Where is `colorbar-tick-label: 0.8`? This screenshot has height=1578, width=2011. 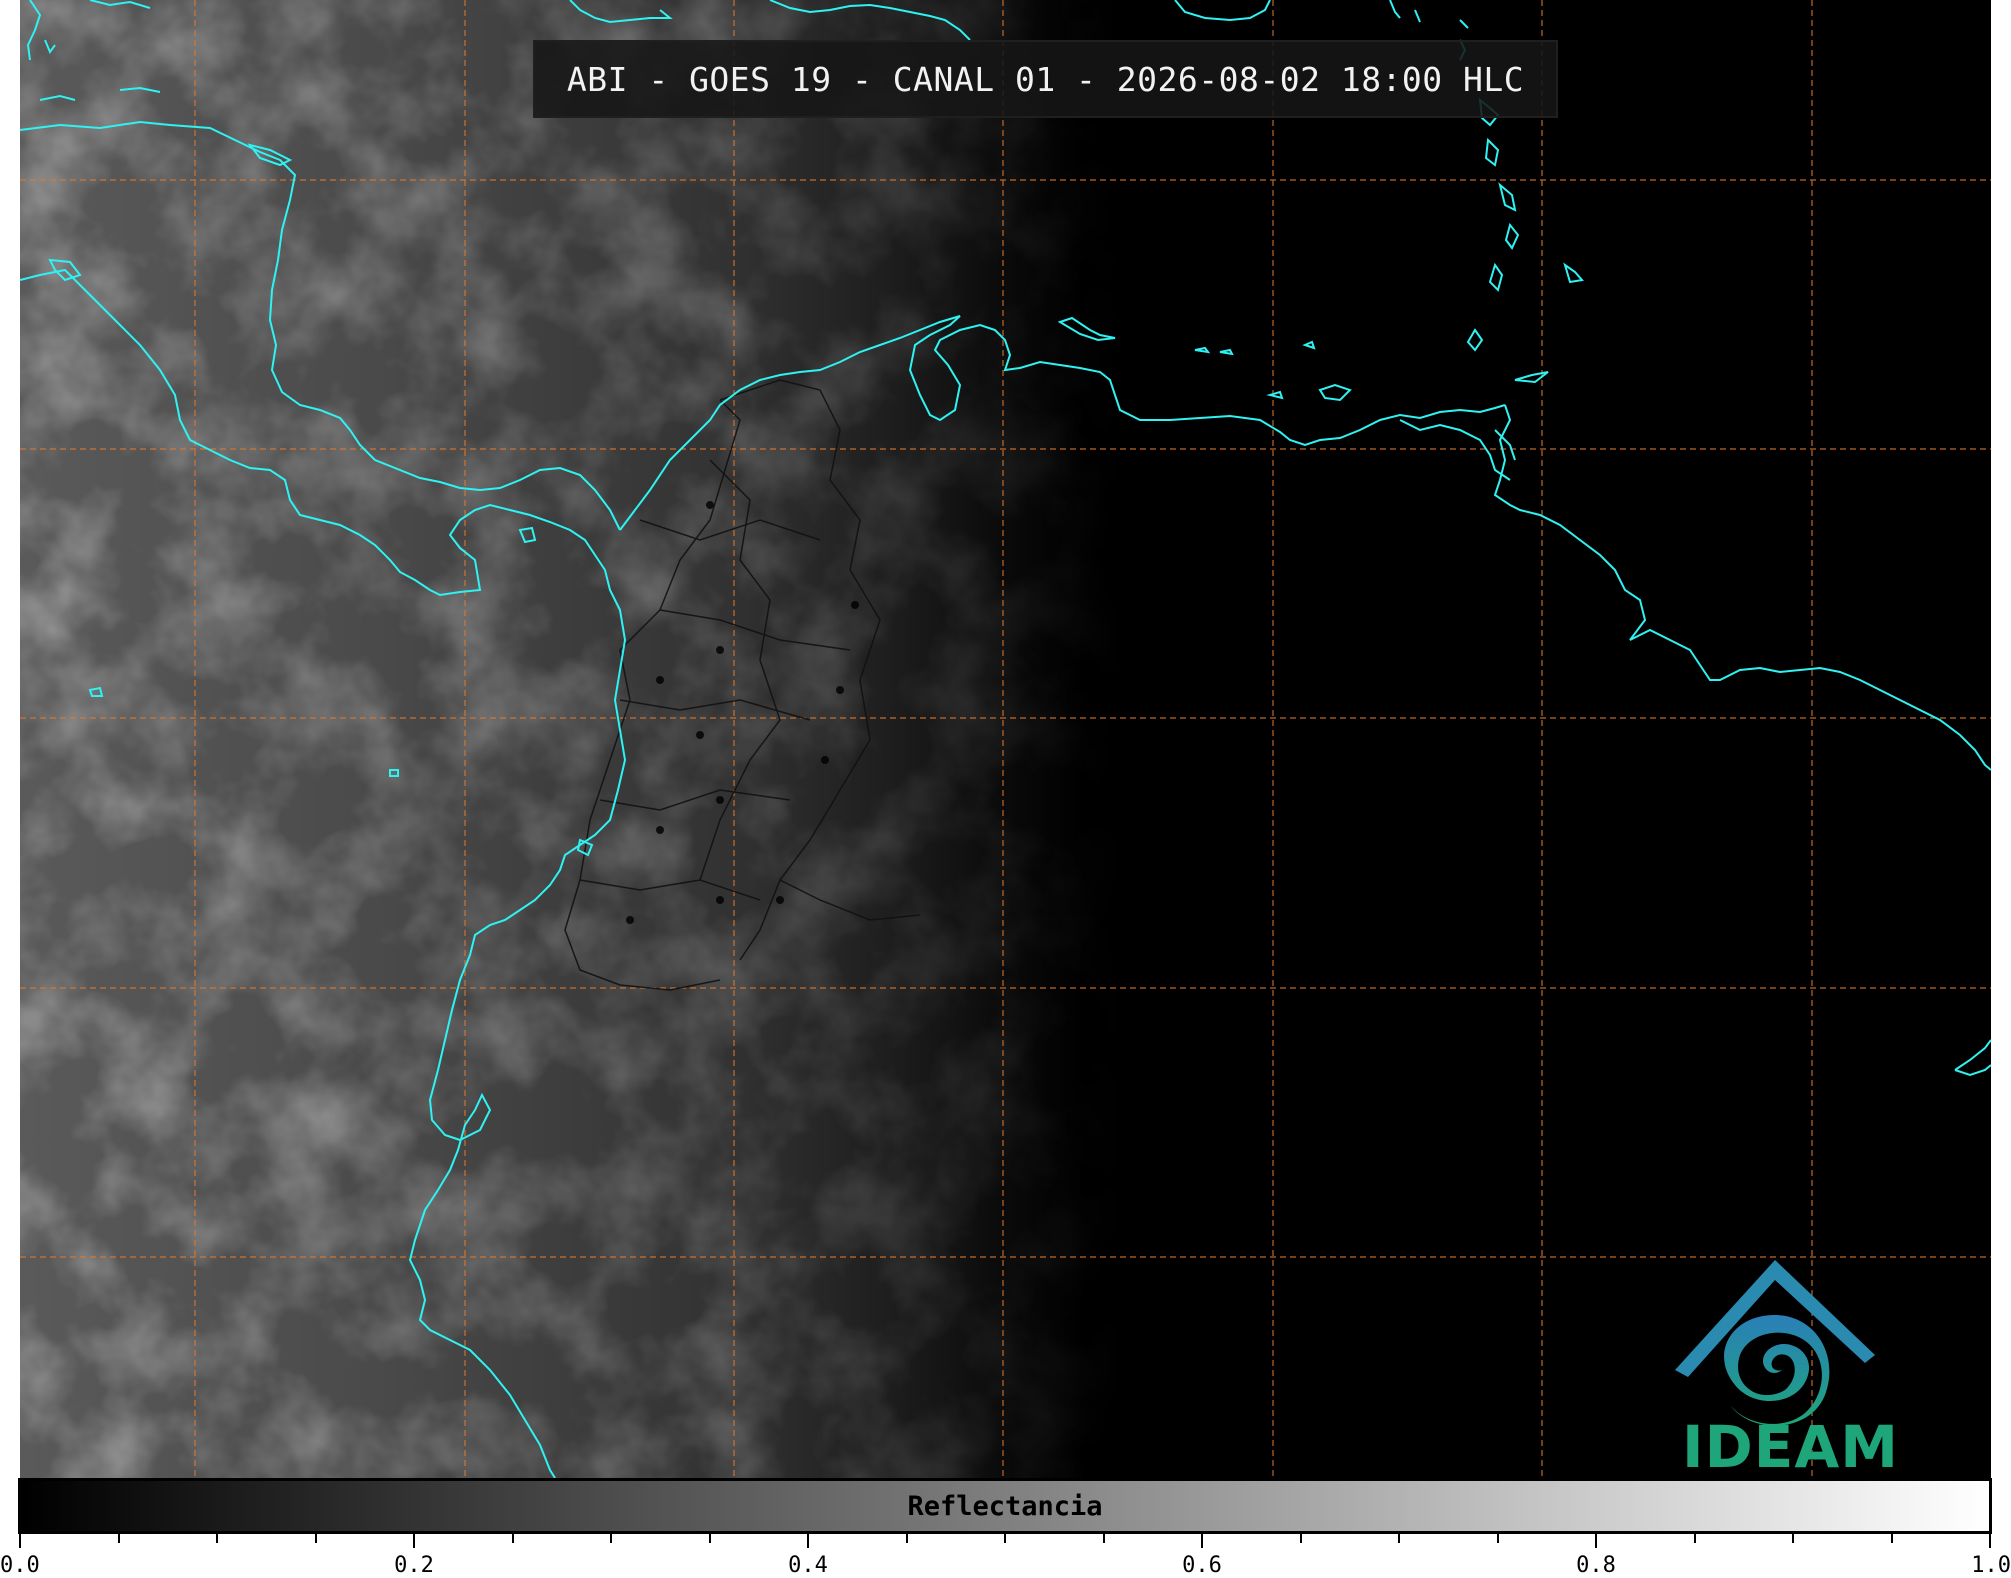 colorbar-tick-label: 0.8 is located at coordinates (1596, 1565).